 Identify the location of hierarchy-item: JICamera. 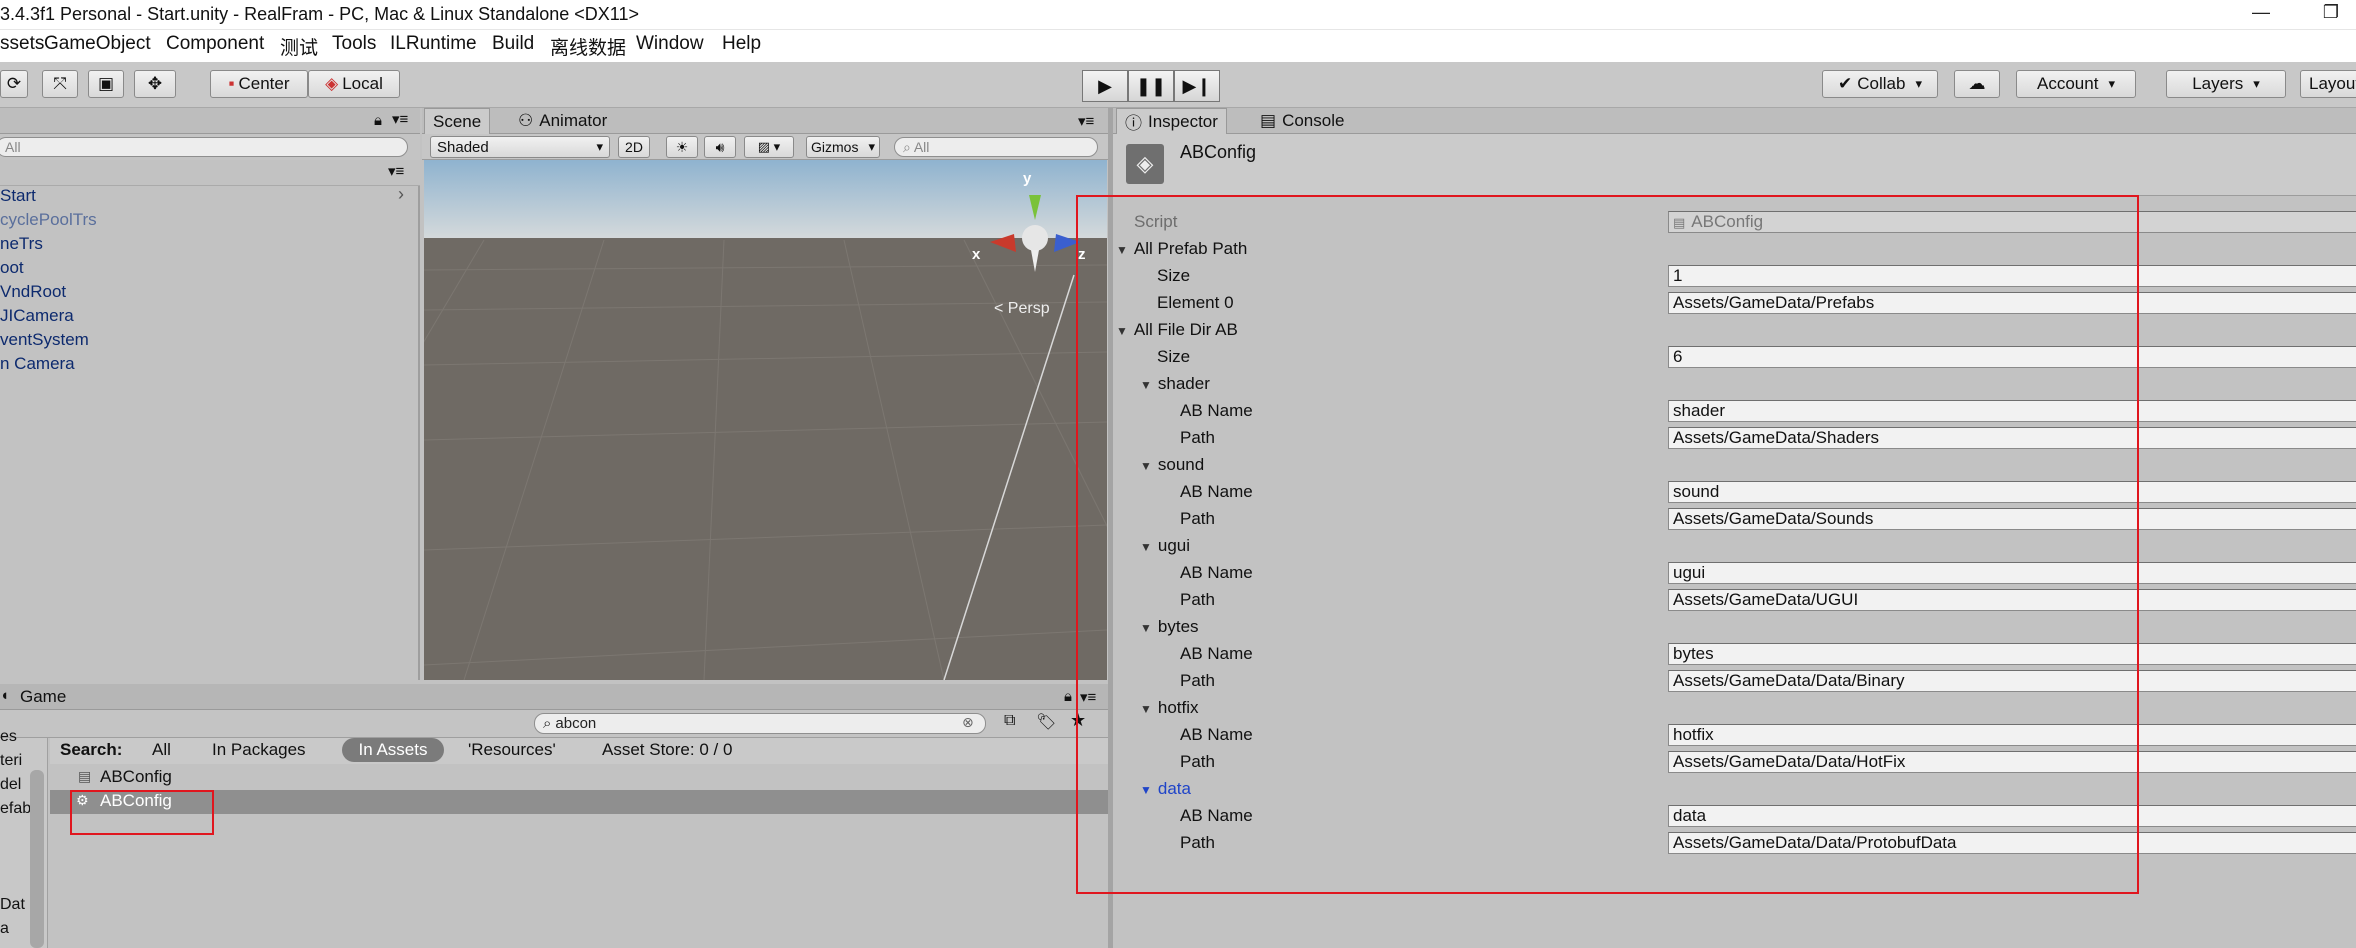
(37, 316).